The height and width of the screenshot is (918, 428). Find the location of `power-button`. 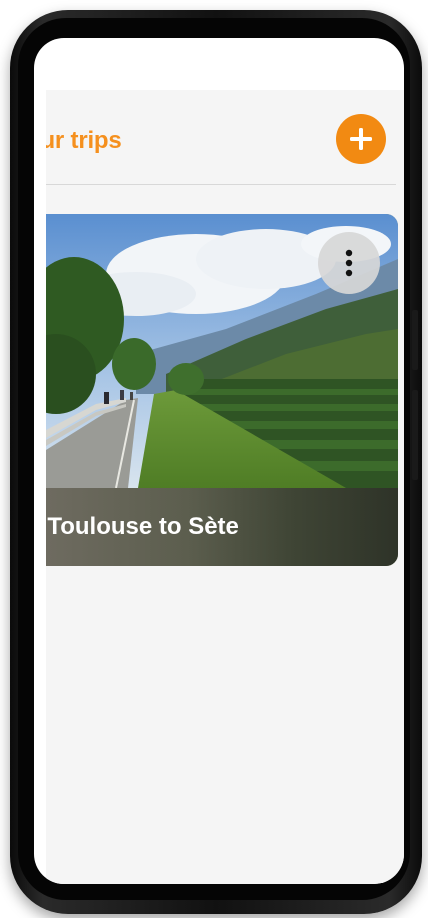

power-button is located at coordinates (415, 435).